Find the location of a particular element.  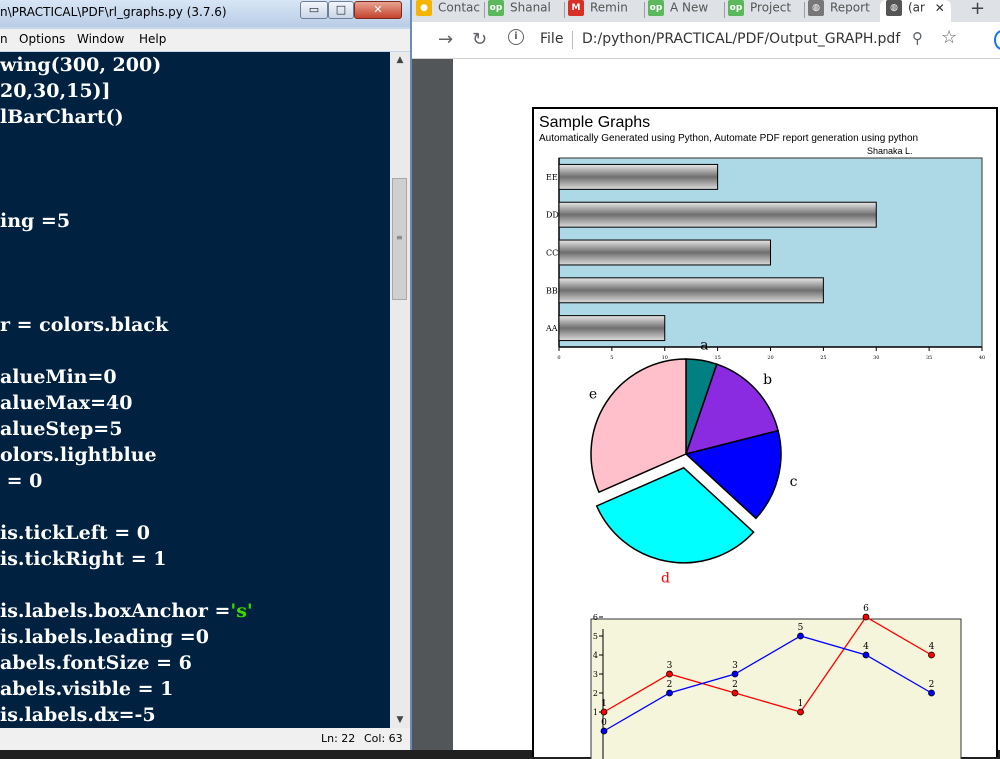

bar-dd is located at coordinates (717, 214).